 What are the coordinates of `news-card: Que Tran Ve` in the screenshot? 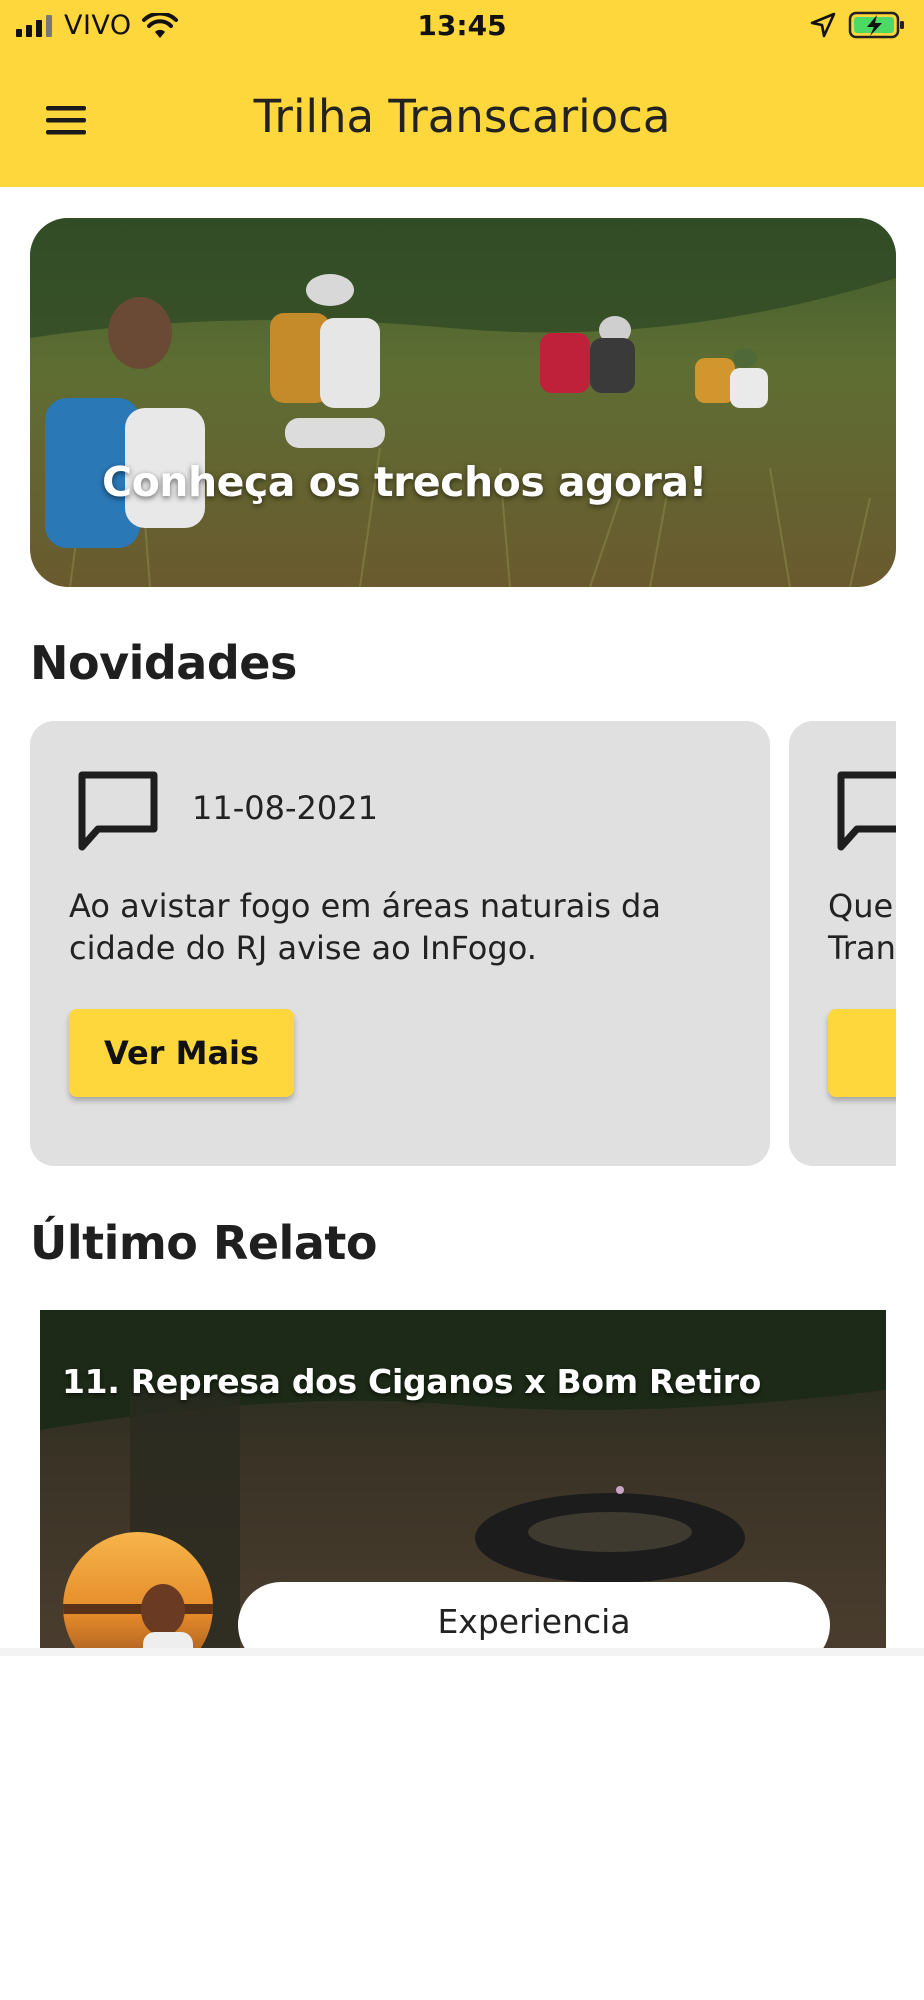 It's located at (842, 943).